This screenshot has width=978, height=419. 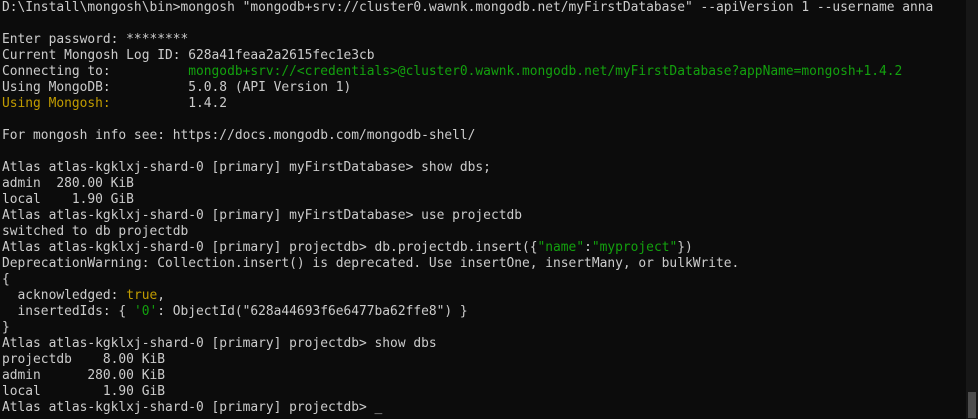 I want to click on cursor: _, so click(x=378, y=407).